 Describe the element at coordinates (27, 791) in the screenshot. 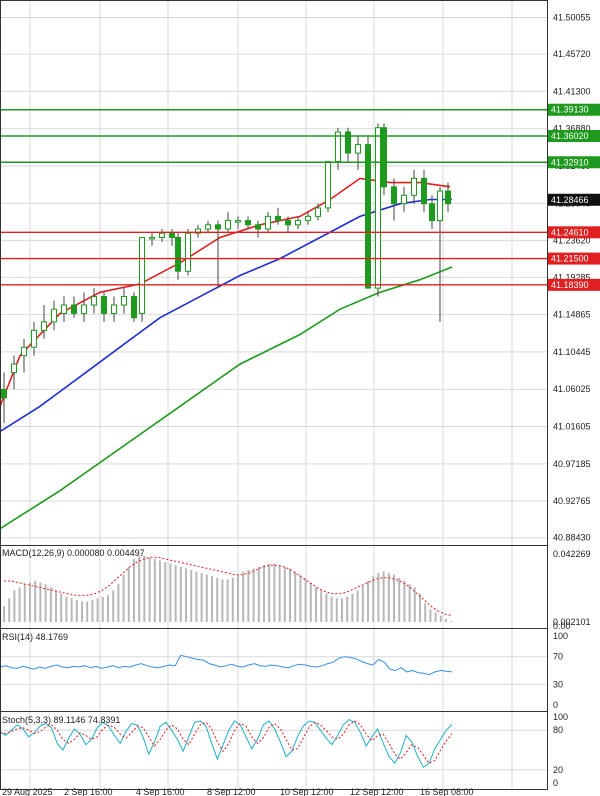

I see `time-tick-label: 29 Aug 2025` at that location.